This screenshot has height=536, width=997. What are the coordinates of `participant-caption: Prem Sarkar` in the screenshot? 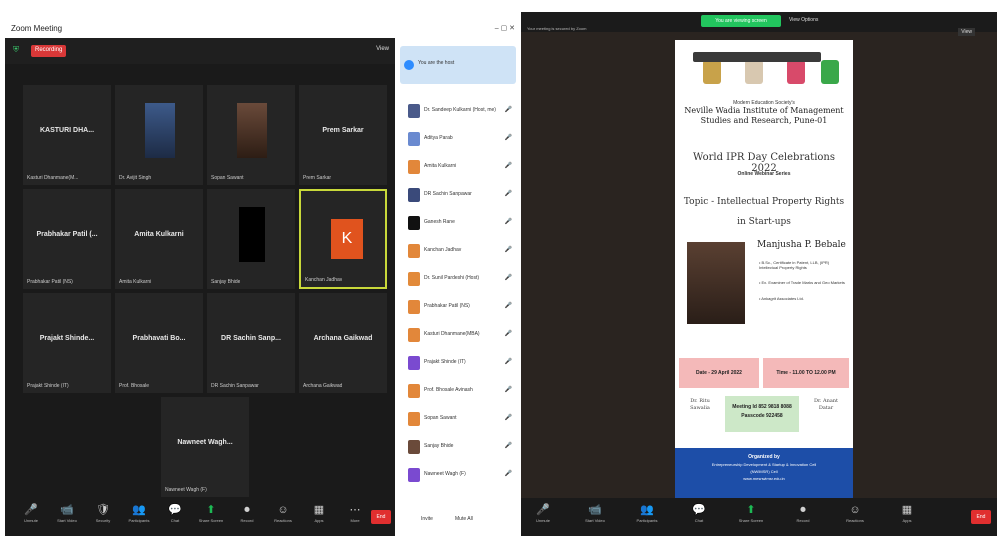 It's located at (317, 178).